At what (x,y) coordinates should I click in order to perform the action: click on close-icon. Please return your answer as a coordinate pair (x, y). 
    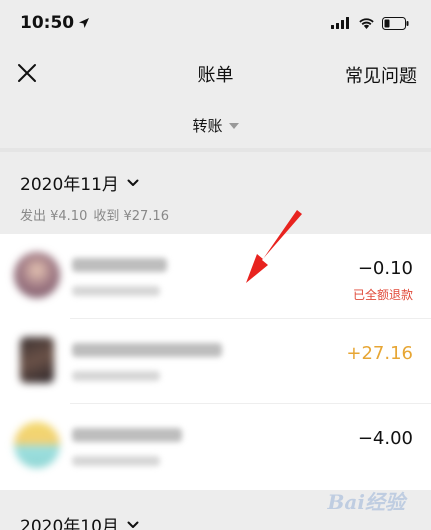
    Looking at the image, I should click on (27, 73).